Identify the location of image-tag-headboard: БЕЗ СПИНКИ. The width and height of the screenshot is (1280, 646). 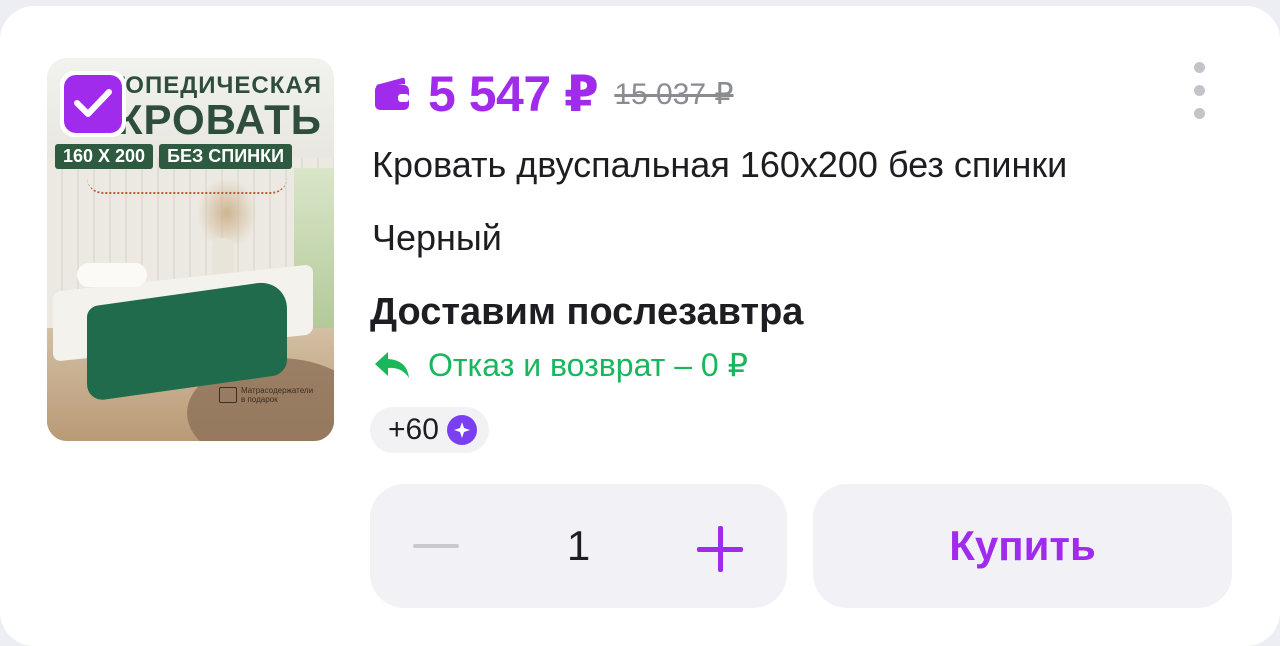
(226, 156).